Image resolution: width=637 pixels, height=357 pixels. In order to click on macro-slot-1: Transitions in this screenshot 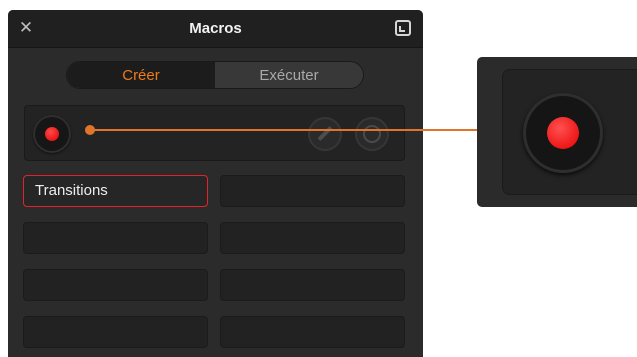, I will do `click(115, 191)`.